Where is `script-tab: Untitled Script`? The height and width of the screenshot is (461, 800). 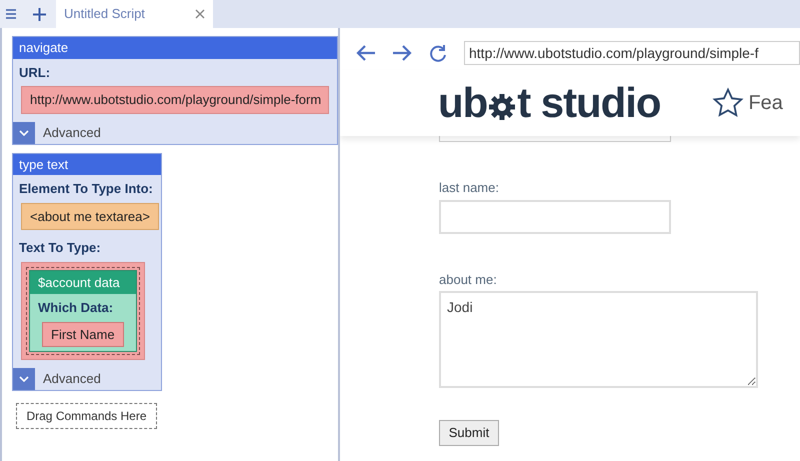 script-tab: Untitled Script is located at coordinates (134, 14).